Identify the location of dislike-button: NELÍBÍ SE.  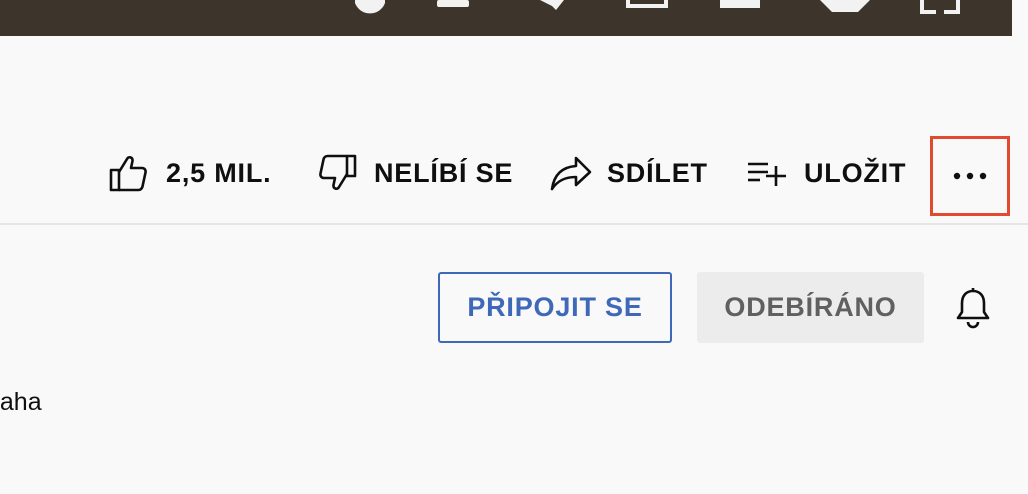
(415, 173).